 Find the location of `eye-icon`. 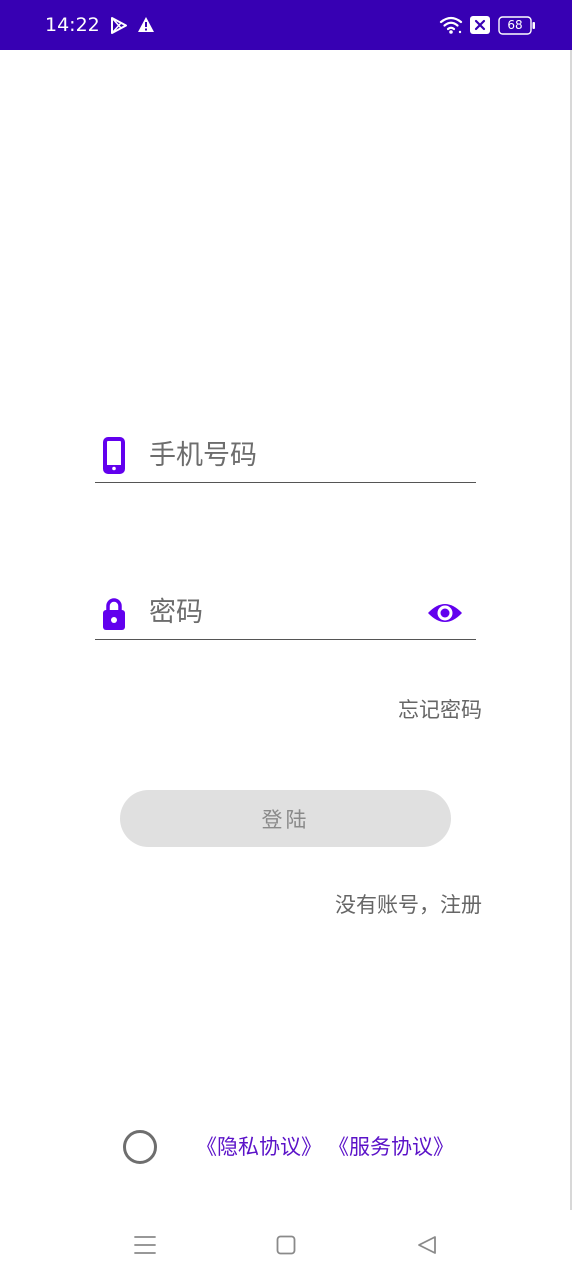

eye-icon is located at coordinates (445, 613).